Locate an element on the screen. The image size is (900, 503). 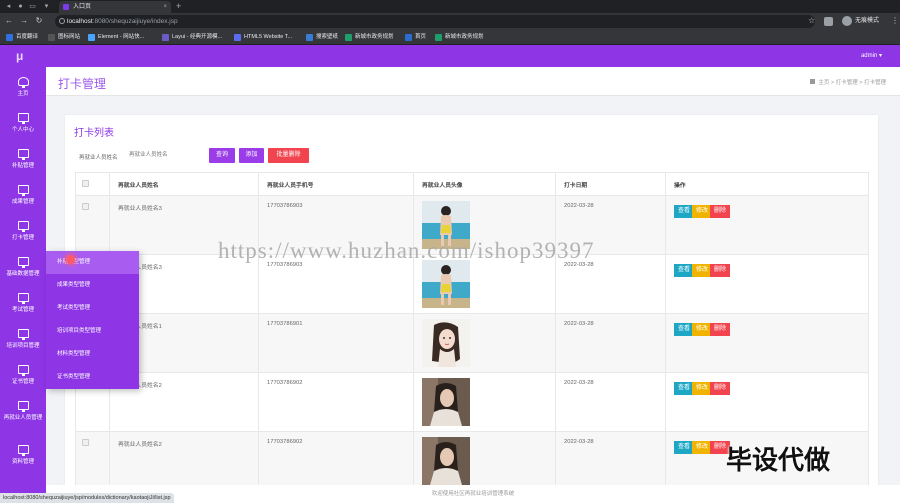
actions-cell: 查看 修改 删除 is located at coordinates (767, 402).